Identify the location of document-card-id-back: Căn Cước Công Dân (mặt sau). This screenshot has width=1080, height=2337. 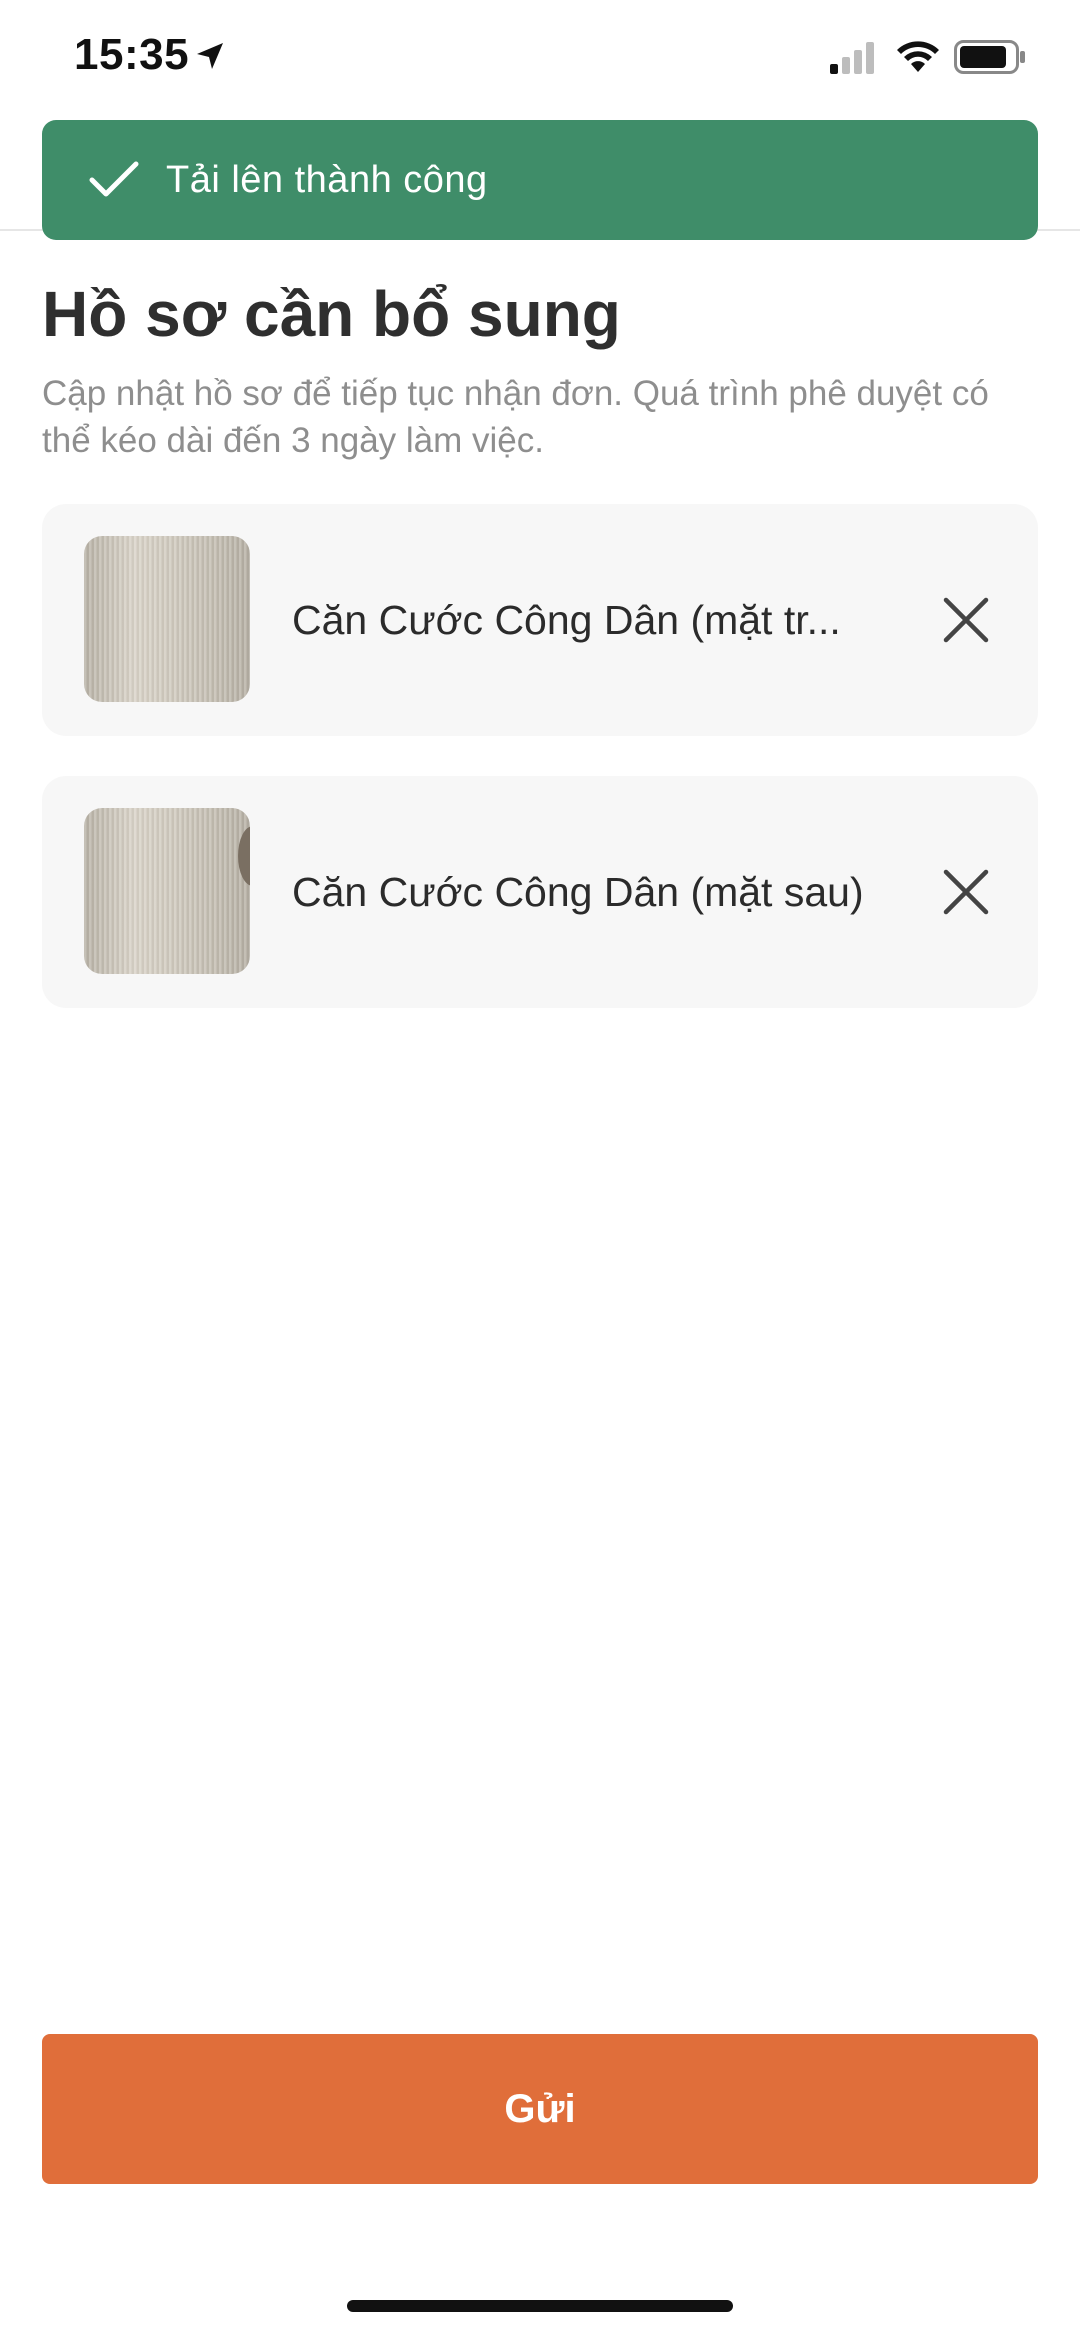
(540, 892).